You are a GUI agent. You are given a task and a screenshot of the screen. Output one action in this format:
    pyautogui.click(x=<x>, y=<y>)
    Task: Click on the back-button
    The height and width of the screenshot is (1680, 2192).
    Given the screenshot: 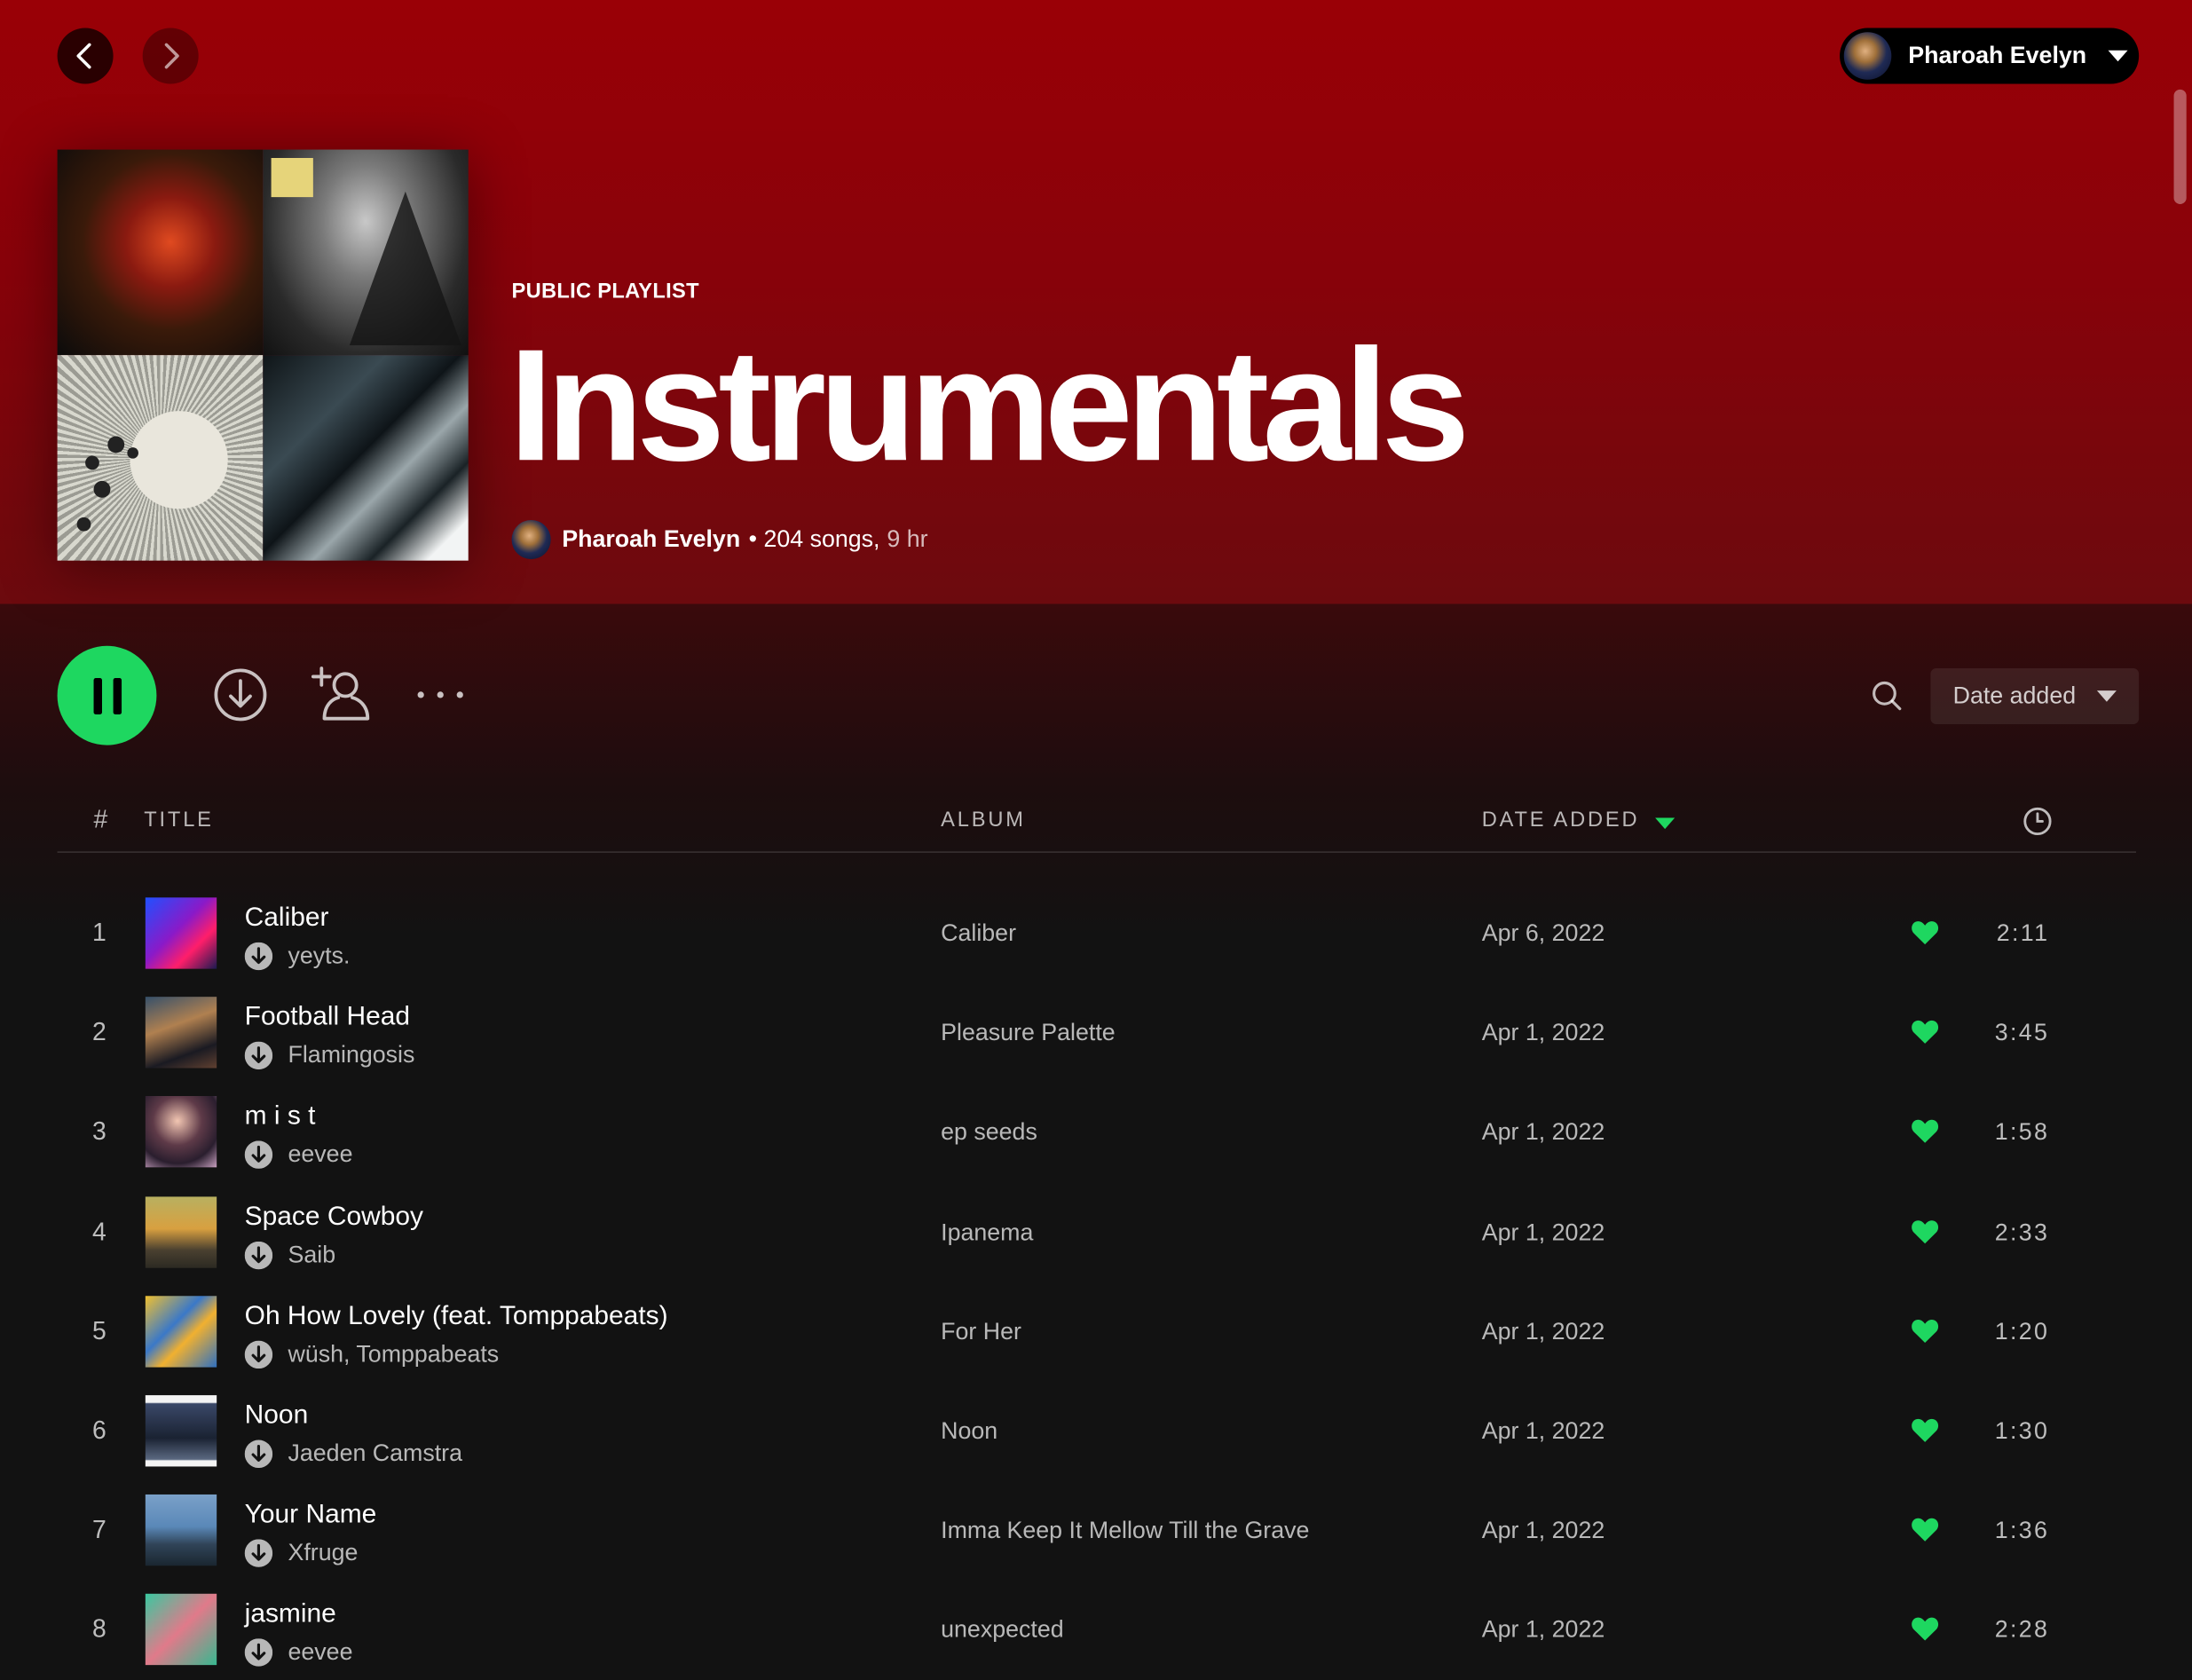 What is the action you would take?
    pyautogui.click(x=85, y=56)
    